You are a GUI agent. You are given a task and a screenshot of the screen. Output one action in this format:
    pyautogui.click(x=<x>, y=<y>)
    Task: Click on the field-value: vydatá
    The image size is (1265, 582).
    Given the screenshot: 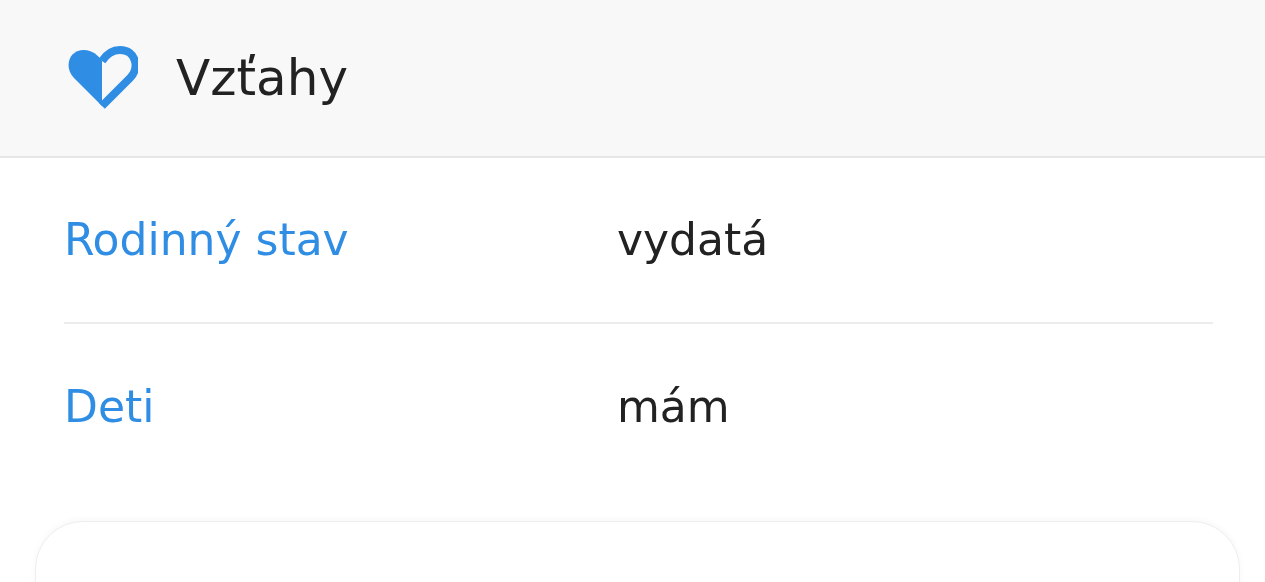 What is the action you would take?
    pyautogui.click(x=693, y=240)
    